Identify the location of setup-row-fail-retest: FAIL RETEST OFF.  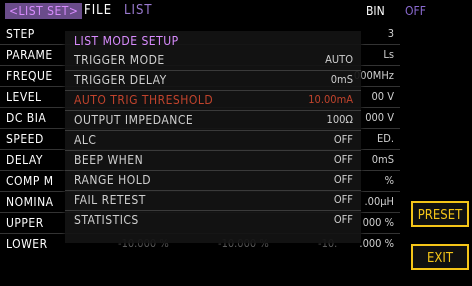
(213, 201).